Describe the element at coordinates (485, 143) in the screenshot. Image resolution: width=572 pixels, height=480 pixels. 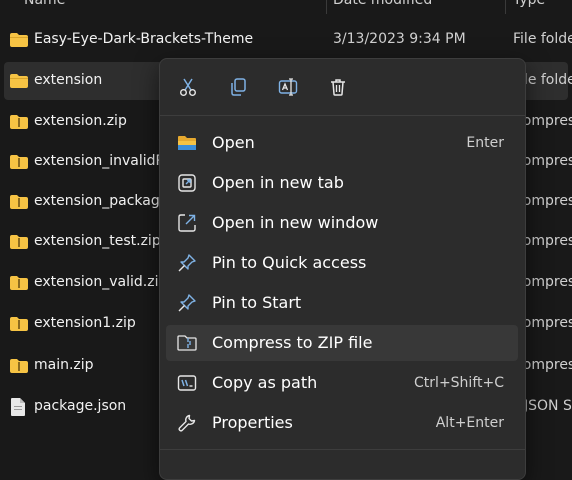
I see `menu-item-shortcut: Enter` at that location.